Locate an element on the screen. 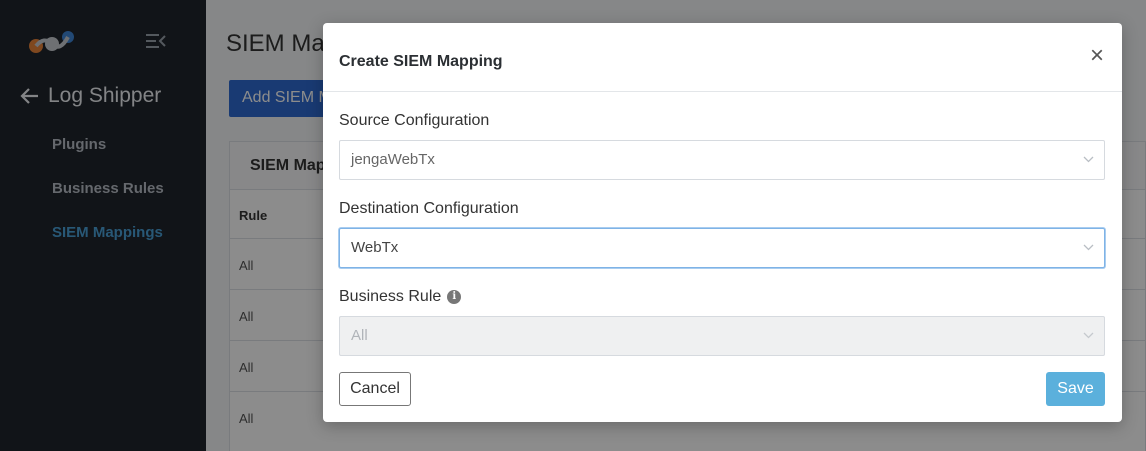 The width and height of the screenshot is (1146, 451). destination-configuration-label: Destination Configuration is located at coordinates (429, 208).